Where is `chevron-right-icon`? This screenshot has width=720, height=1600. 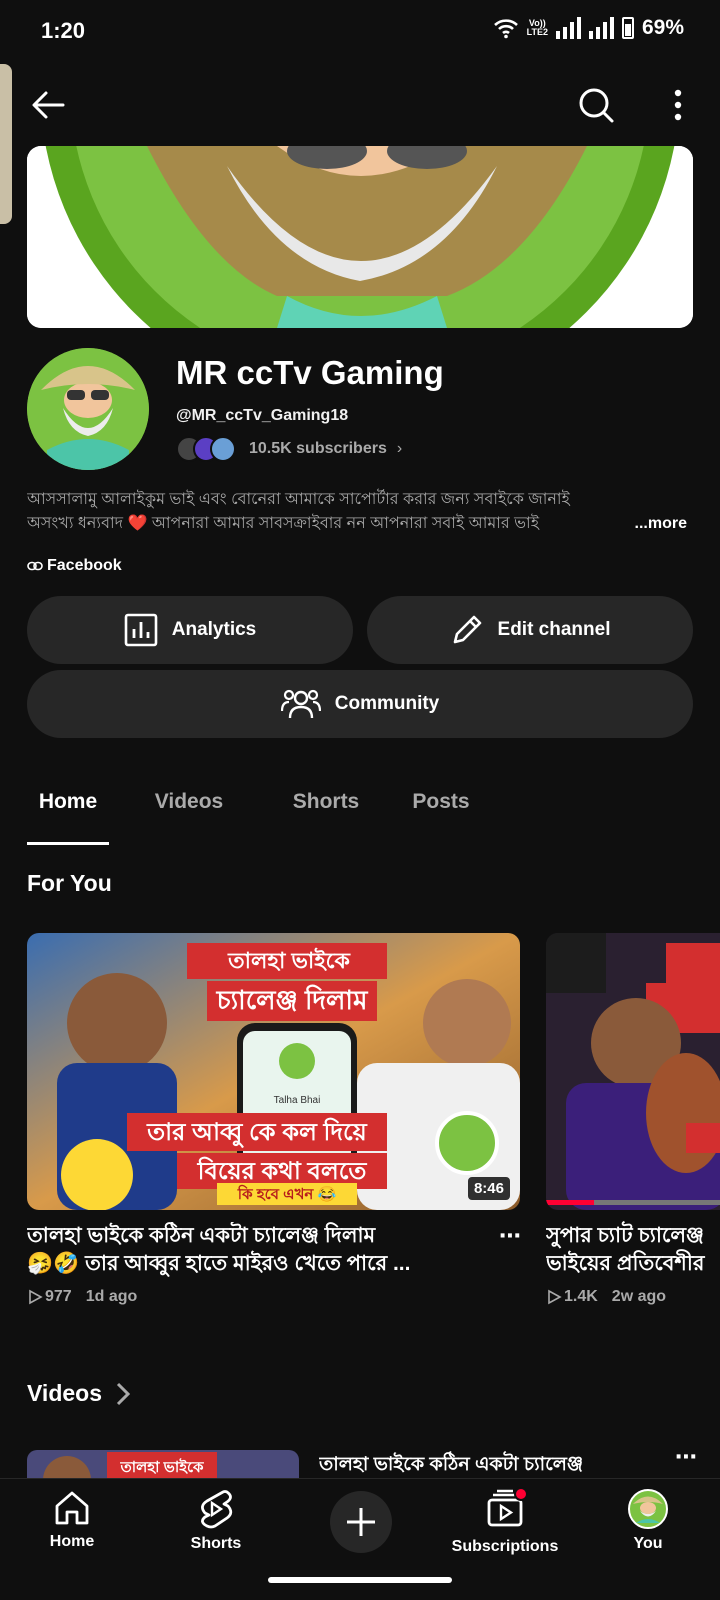
chevron-right-icon is located at coordinates (123, 1393).